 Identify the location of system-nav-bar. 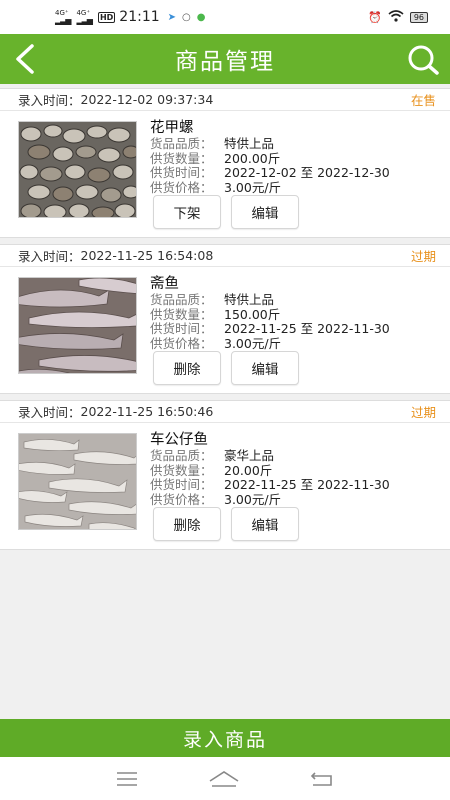
(225, 778).